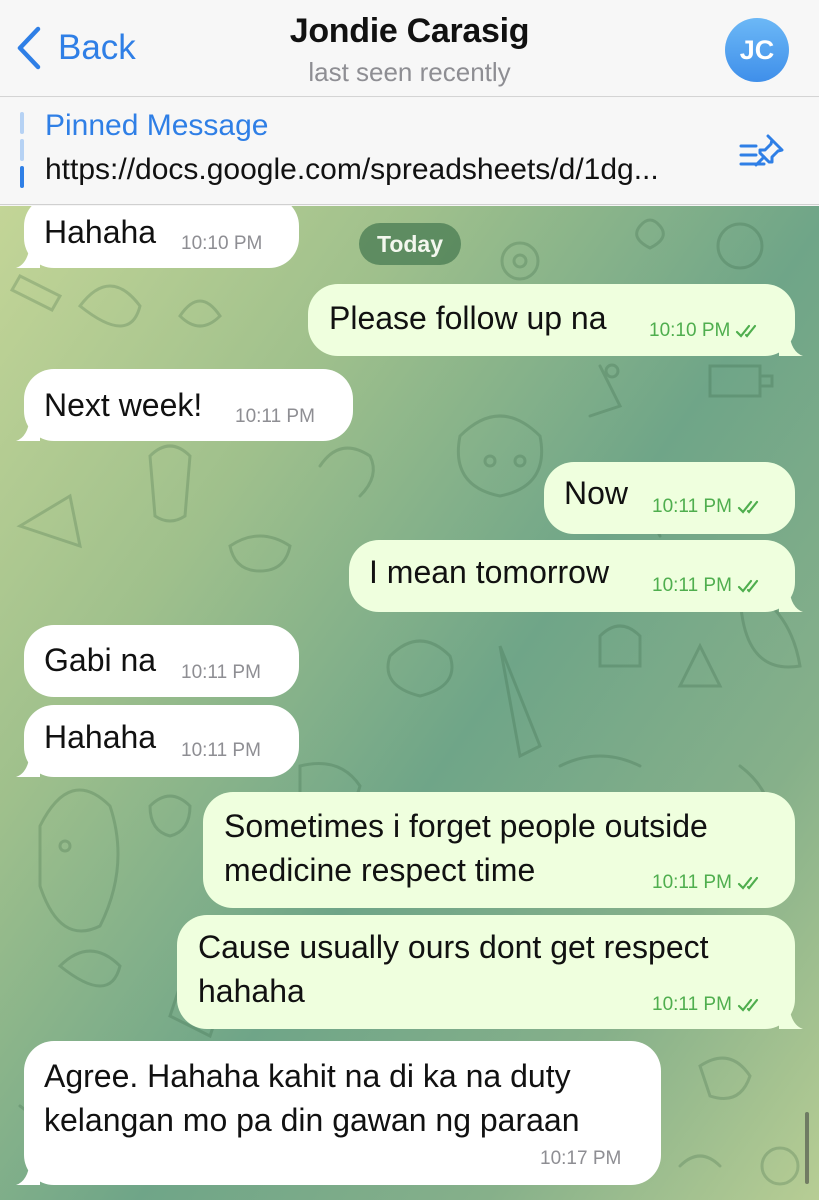 This screenshot has height=1200, width=819. What do you see at coordinates (100, 660) in the screenshot?
I see `message-text: Gabi na` at bounding box center [100, 660].